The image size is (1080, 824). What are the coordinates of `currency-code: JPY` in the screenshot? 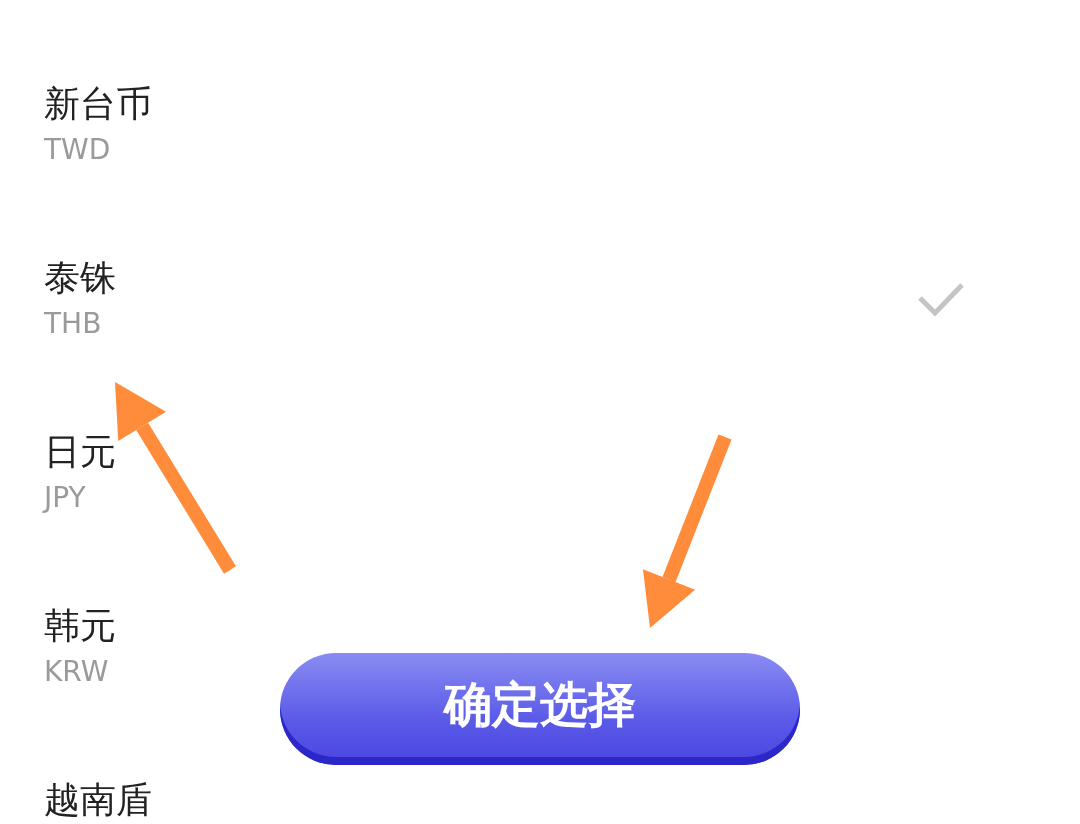 It's located at (65, 498).